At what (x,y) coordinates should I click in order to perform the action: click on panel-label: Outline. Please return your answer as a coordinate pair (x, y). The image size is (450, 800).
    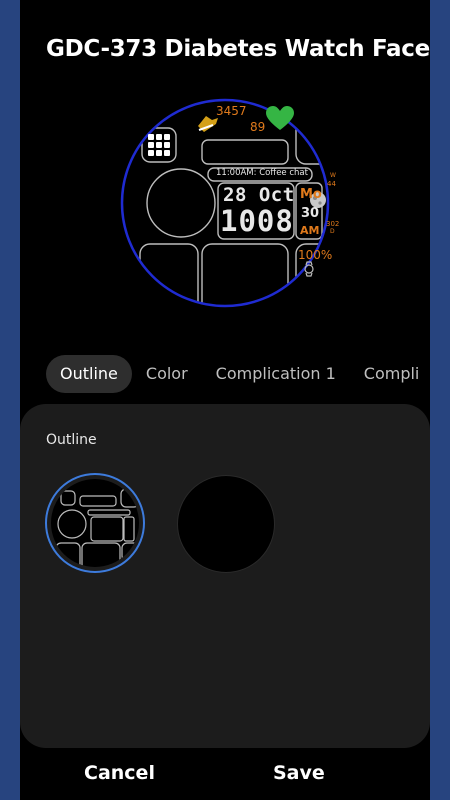
    Looking at the image, I should click on (71, 440).